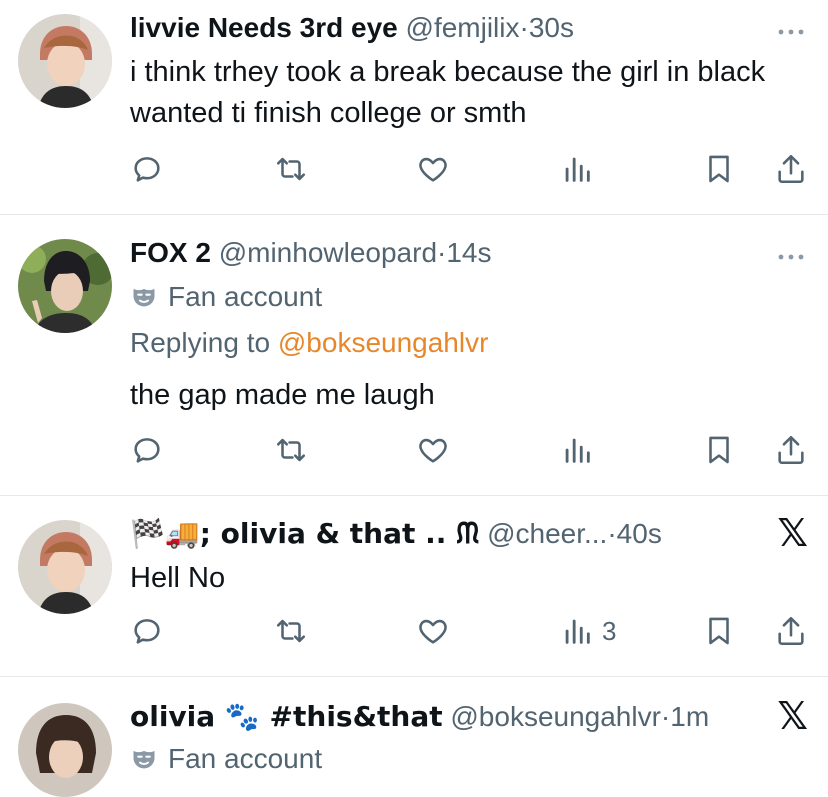 The height and width of the screenshot is (797, 828). Describe the element at coordinates (170, 252) in the screenshot. I see `display-name: FOX 2` at that location.